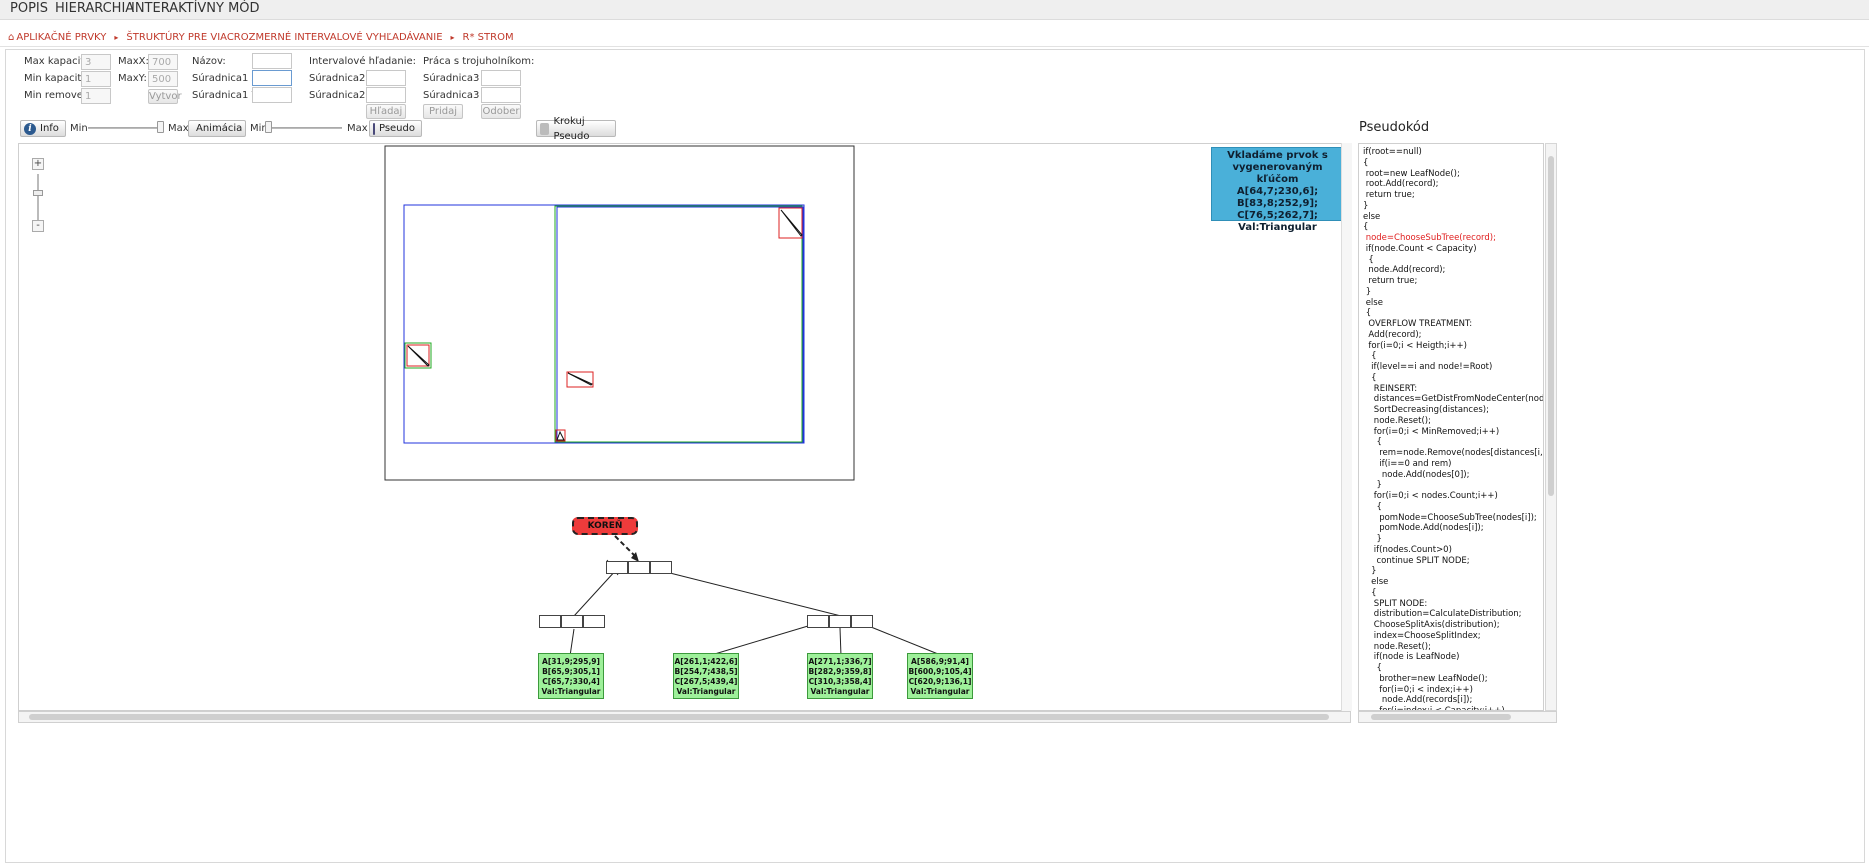 This screenshot has height=867, width=1869. Describe the element at coordinates (1277, 191) in the screenshot. I see `tip-line: A[64,7;230,6];` at that location.